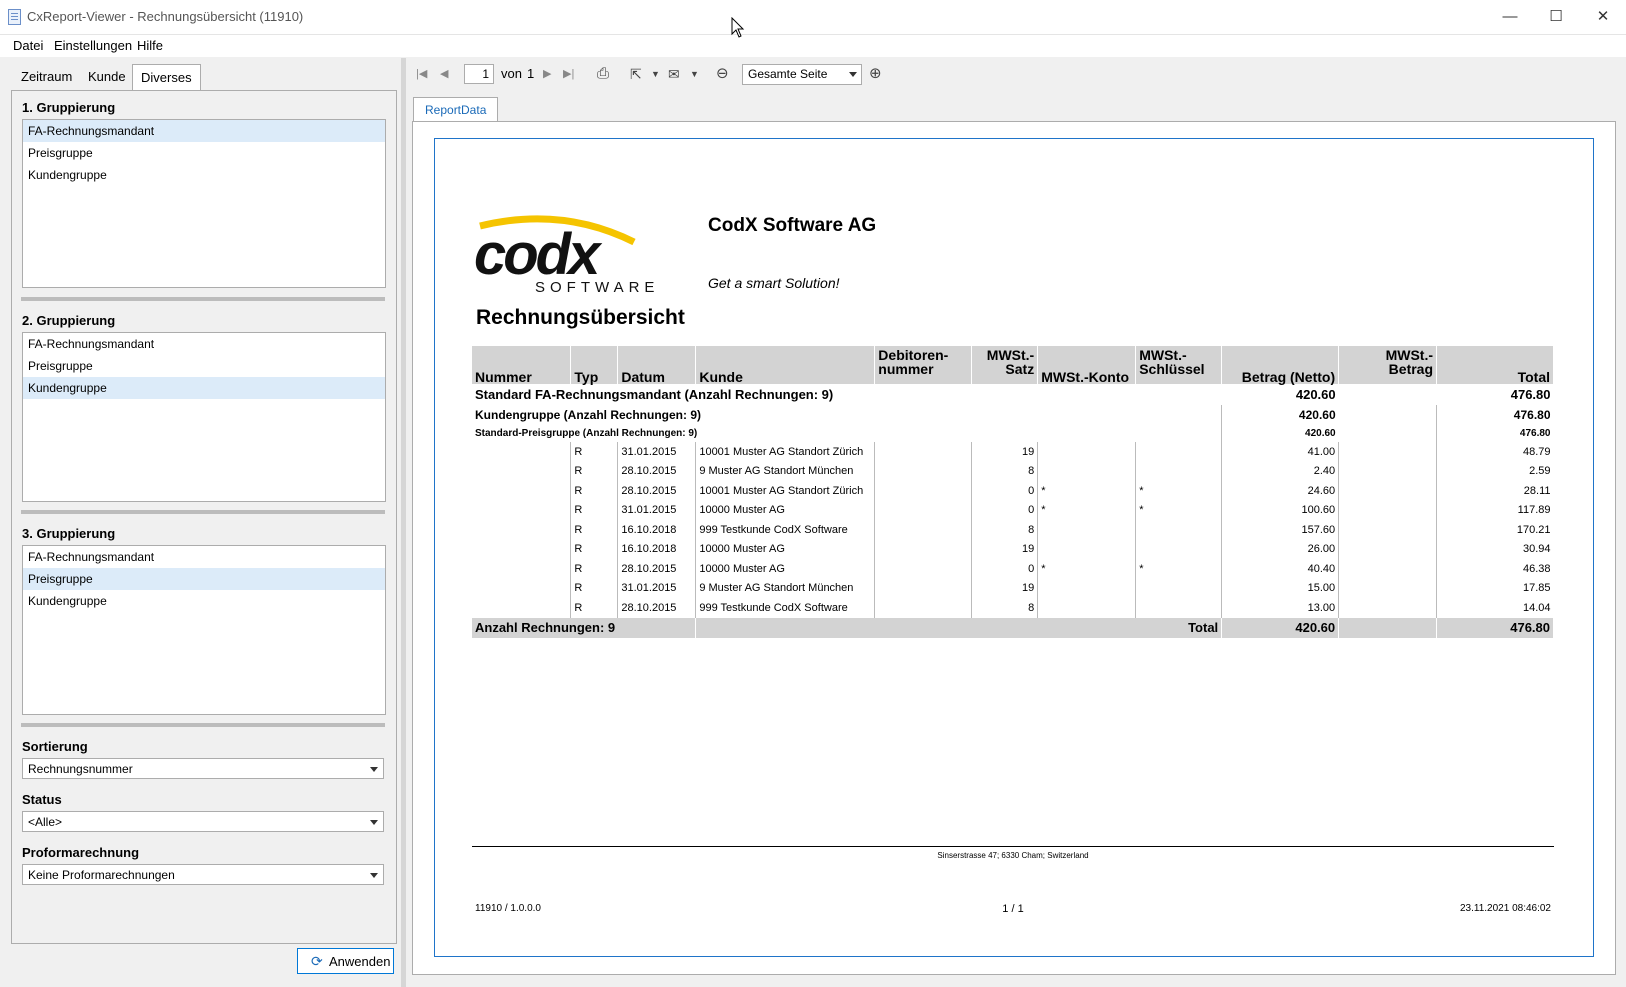  Describe the element at coordinates (28, 45) in the screenshot. I see `menu-datei: Datei` at that location.